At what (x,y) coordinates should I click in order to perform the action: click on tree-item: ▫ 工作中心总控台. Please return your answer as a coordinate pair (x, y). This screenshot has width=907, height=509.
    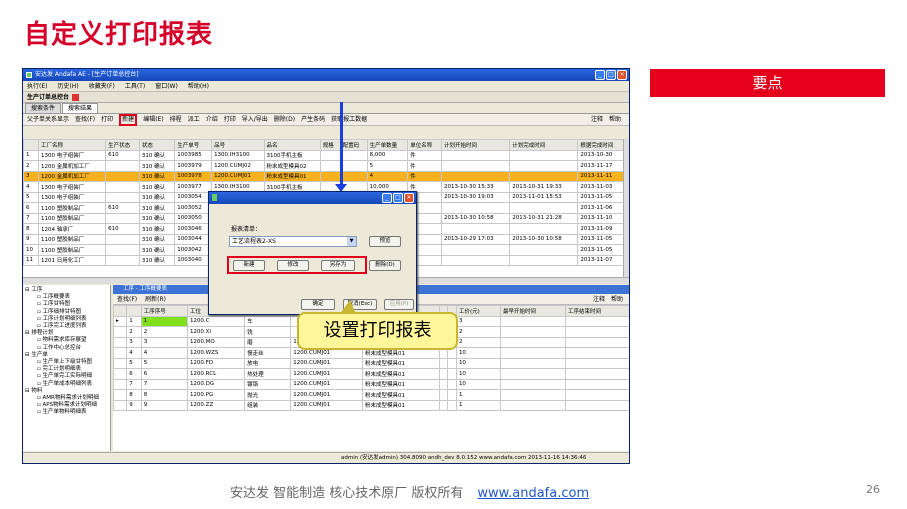
    Looking at the image, I should click on (66, 348).